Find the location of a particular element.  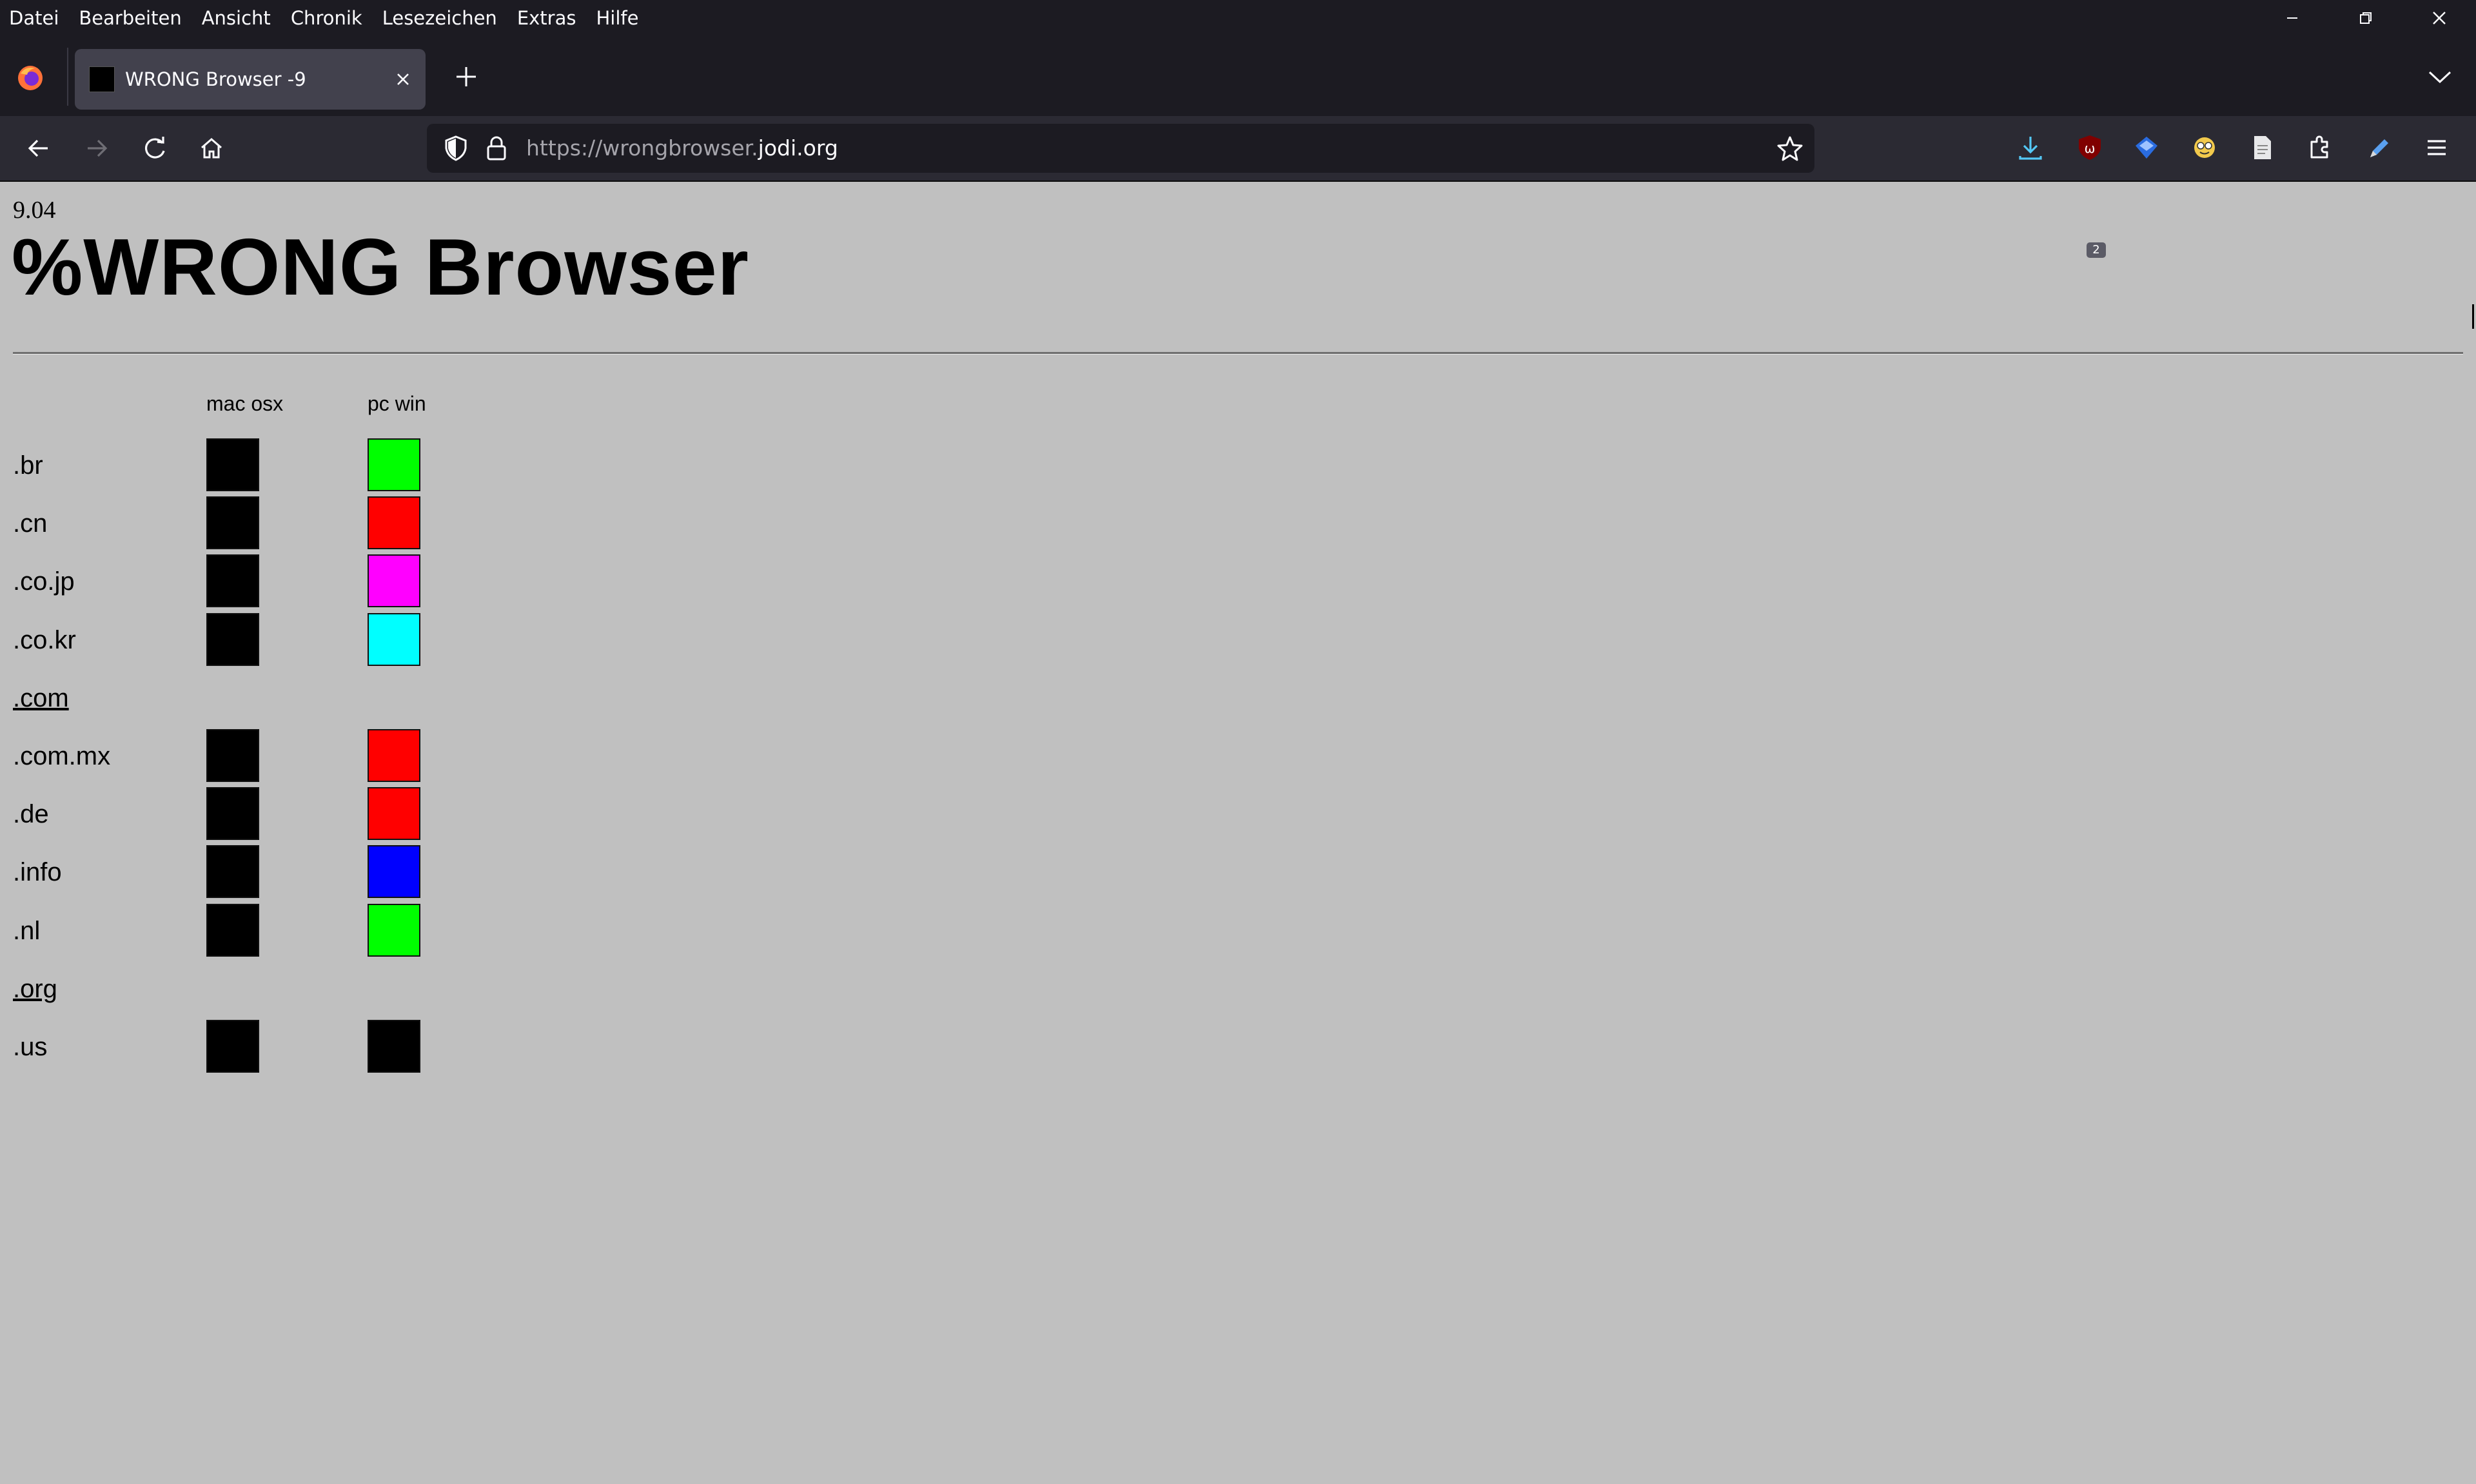

page-title: %WRONG Browser is located at coordinates (381, 267).